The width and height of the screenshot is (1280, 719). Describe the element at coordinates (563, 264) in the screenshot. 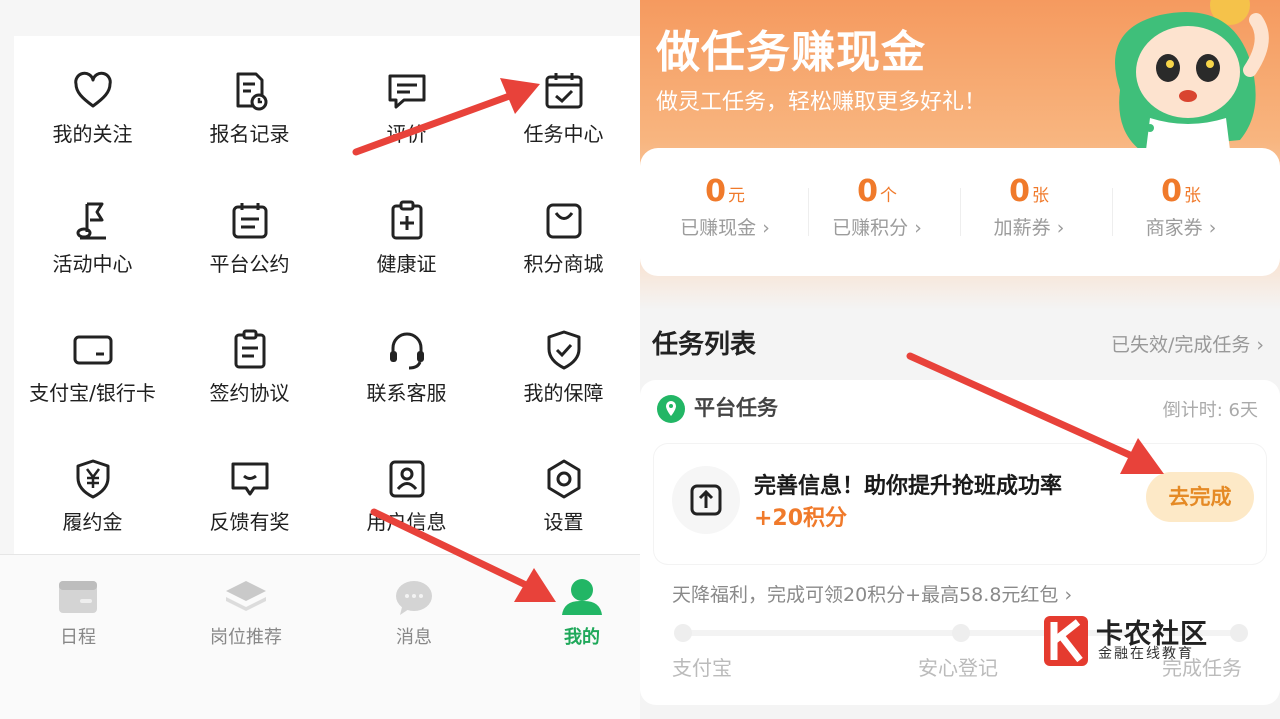

I see `grid-item-label: 积分商城` at that location.